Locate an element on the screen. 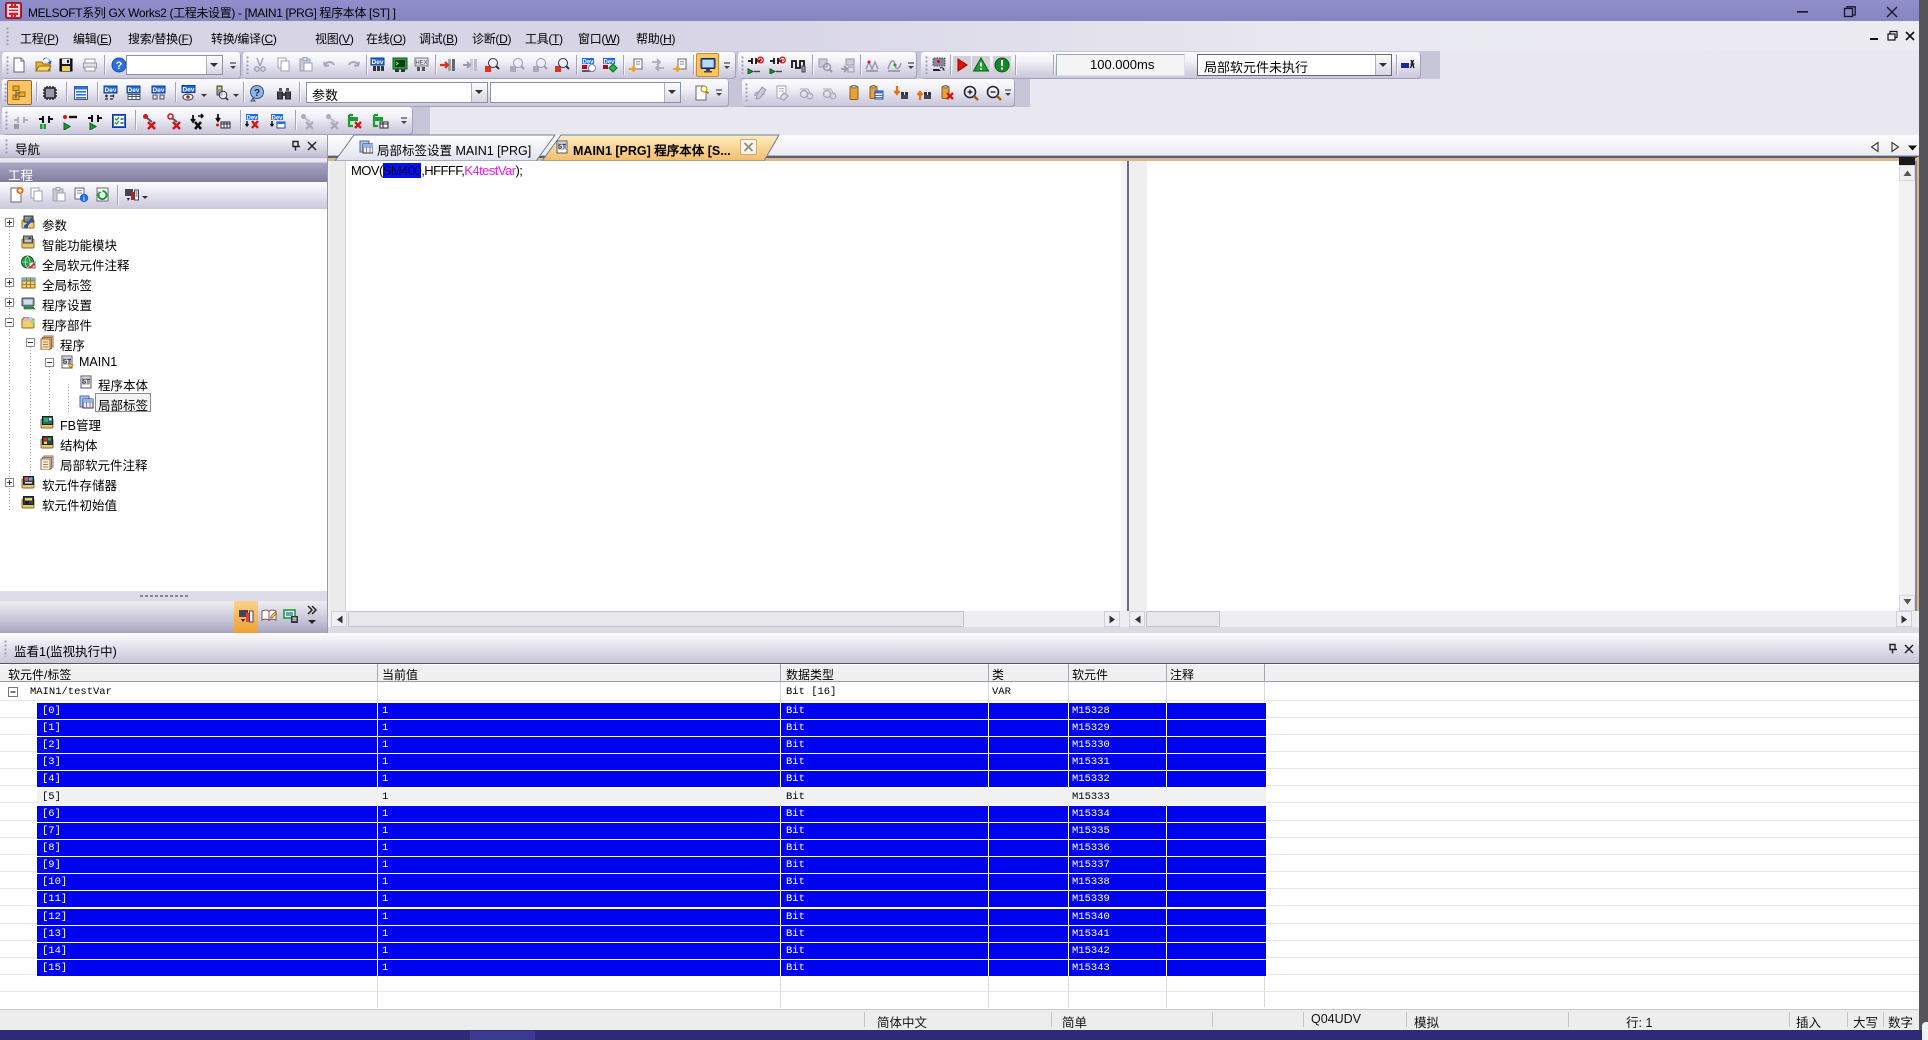  svg-text: i is located at coordinates (84, 199).